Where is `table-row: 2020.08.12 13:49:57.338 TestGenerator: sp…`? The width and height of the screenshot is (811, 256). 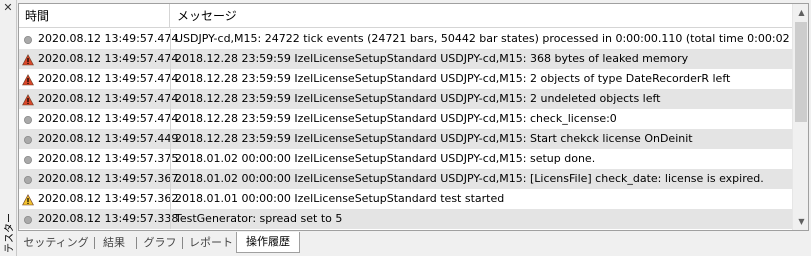
table-row: 2020.08.12 13:49:57.338 TestGenerator: sp… is located at coordinates (405, 219).